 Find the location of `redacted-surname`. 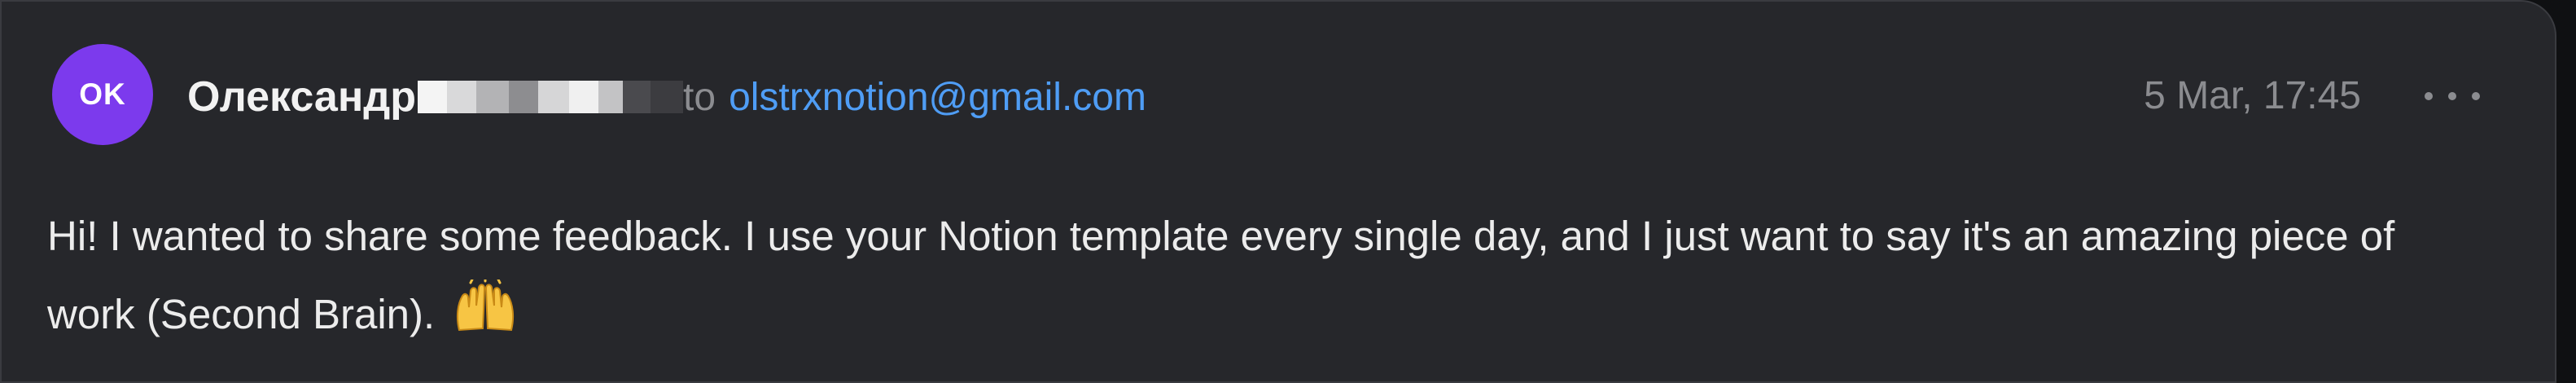

redacted-surname is located at coordinates (551, 97).